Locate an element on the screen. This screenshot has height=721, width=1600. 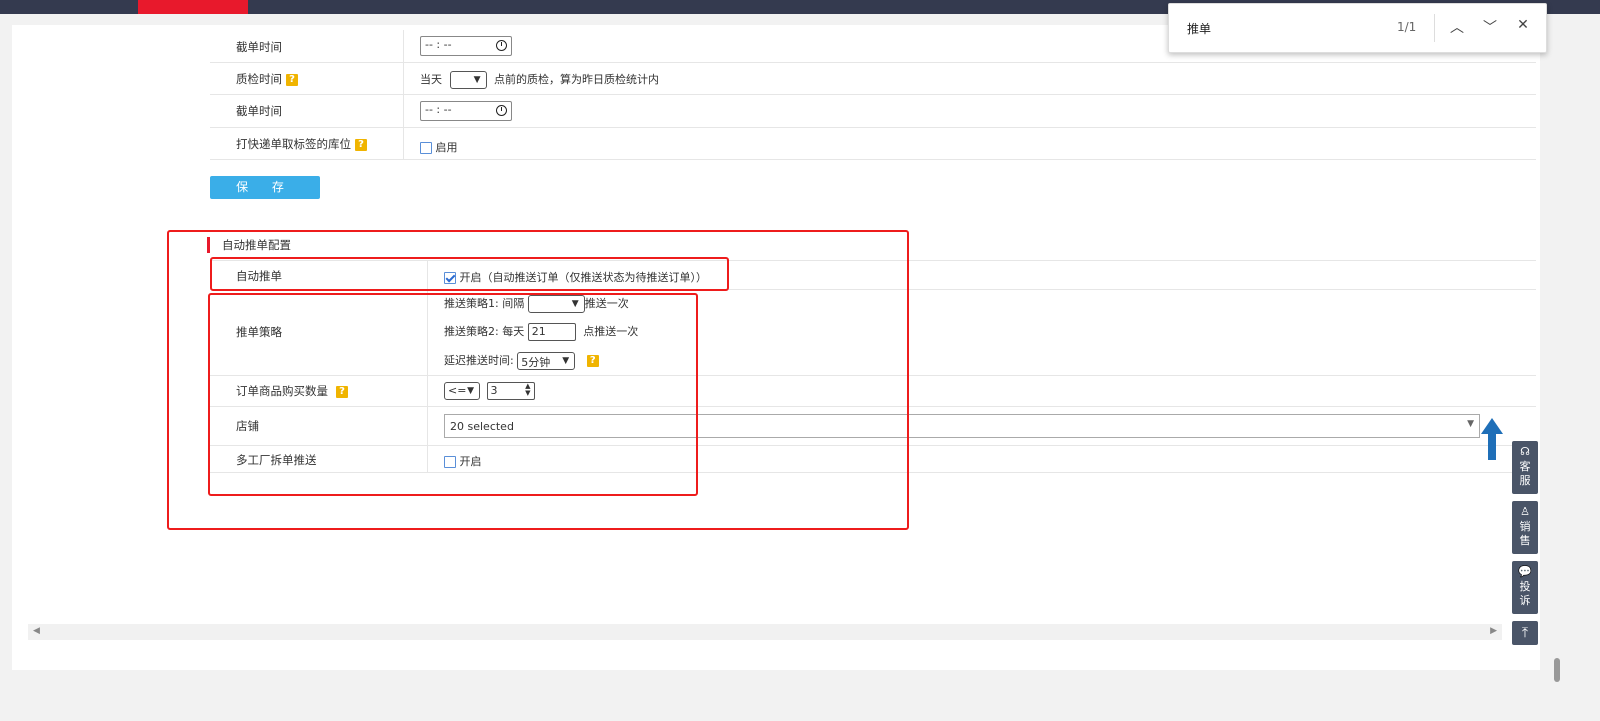
find-bar: 推单 1/1 ︿ ﹀ ✕ is located at coordinates (1357, 28).